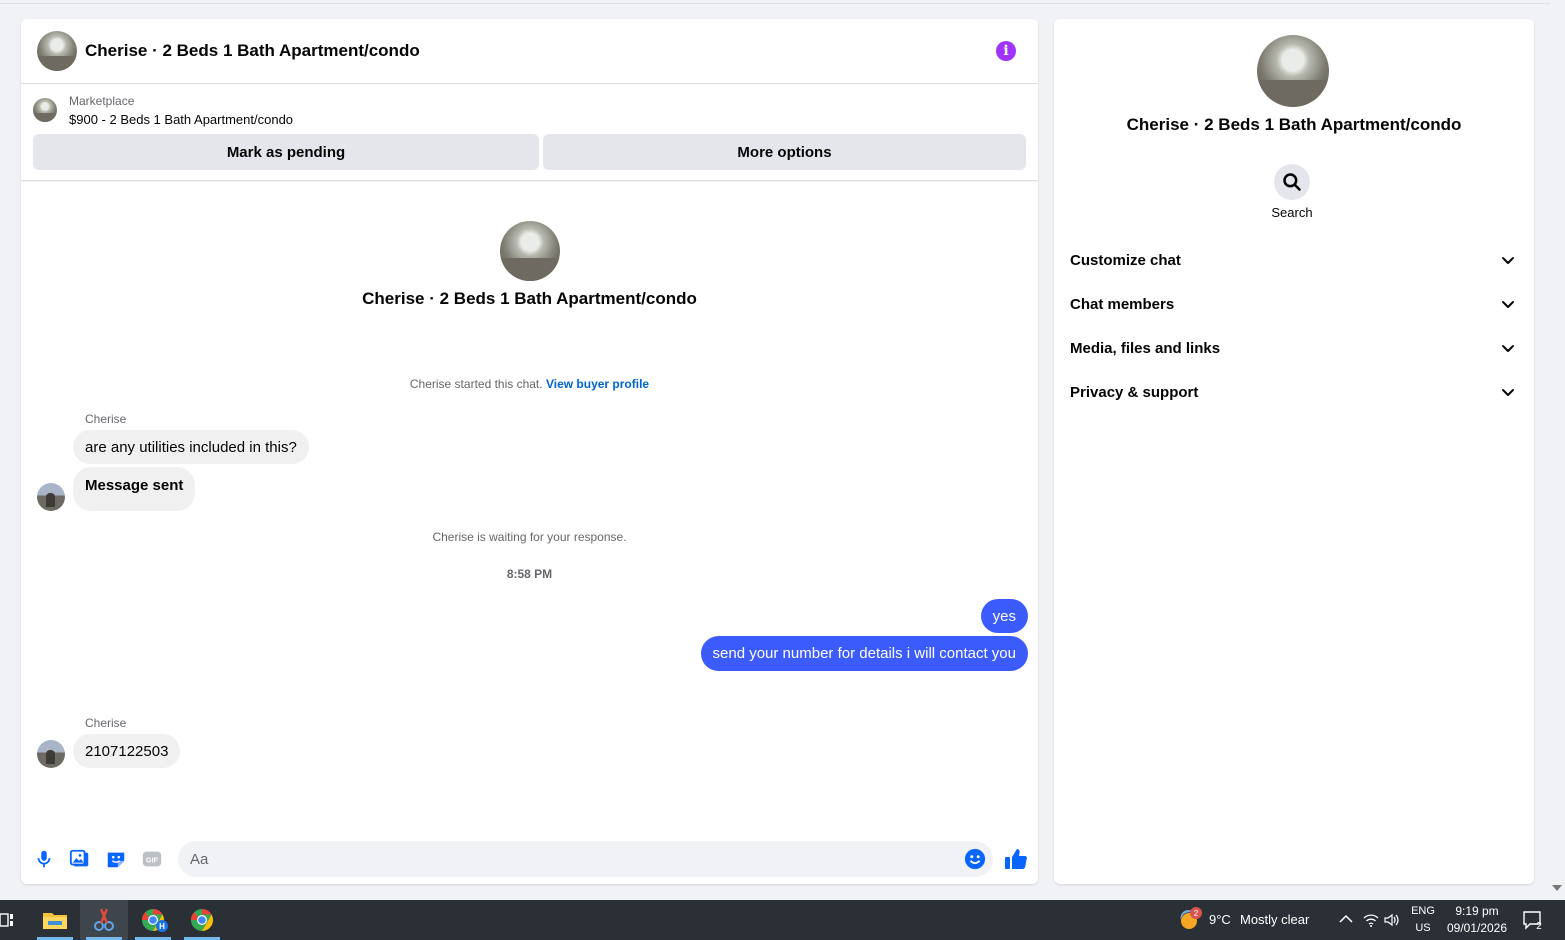 Image resolution: width=1565 pixels, height=940 pixels. What do you see at coordinates (252, 51) in the screenshot?
I see `chat-title: Cherise · 2 Beds 1 Bath Apartment/condo` at bounding box center [252, 51].